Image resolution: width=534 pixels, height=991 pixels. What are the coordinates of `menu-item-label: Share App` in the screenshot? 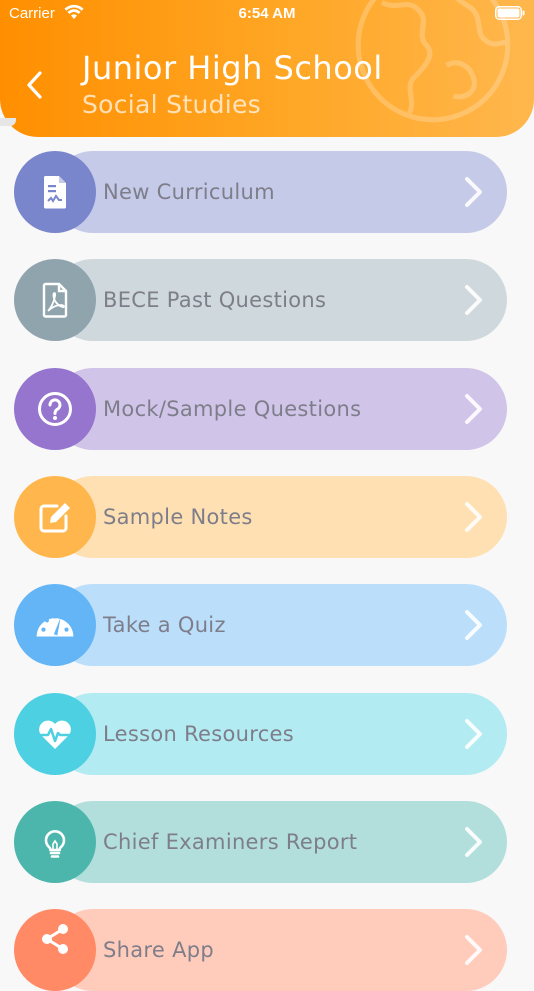 It's located at (159, 950).